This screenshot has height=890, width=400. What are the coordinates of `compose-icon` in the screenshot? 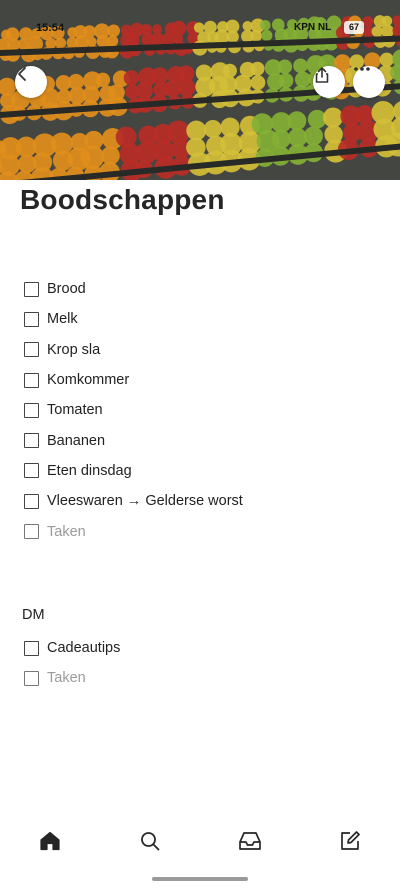 It's located at (350, 840).